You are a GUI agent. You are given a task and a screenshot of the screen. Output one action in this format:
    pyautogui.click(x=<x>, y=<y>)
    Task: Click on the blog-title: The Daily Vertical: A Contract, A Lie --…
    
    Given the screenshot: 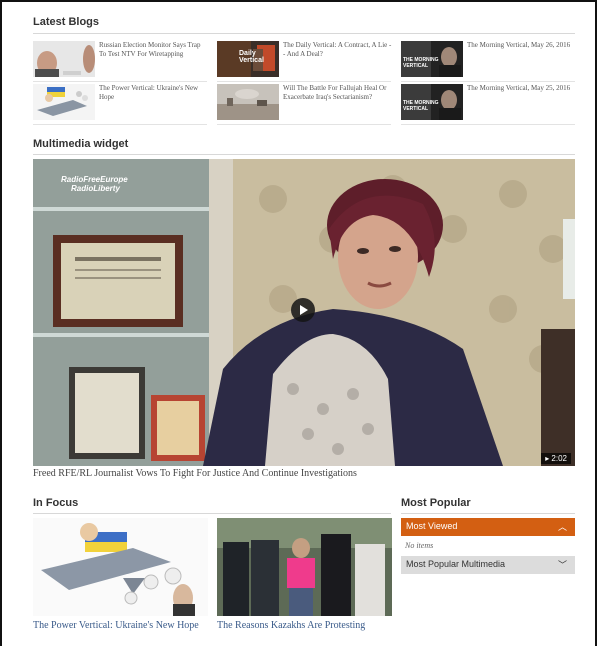 What is the action you would take?
    pyautogui.click(x=338, y=50)
    